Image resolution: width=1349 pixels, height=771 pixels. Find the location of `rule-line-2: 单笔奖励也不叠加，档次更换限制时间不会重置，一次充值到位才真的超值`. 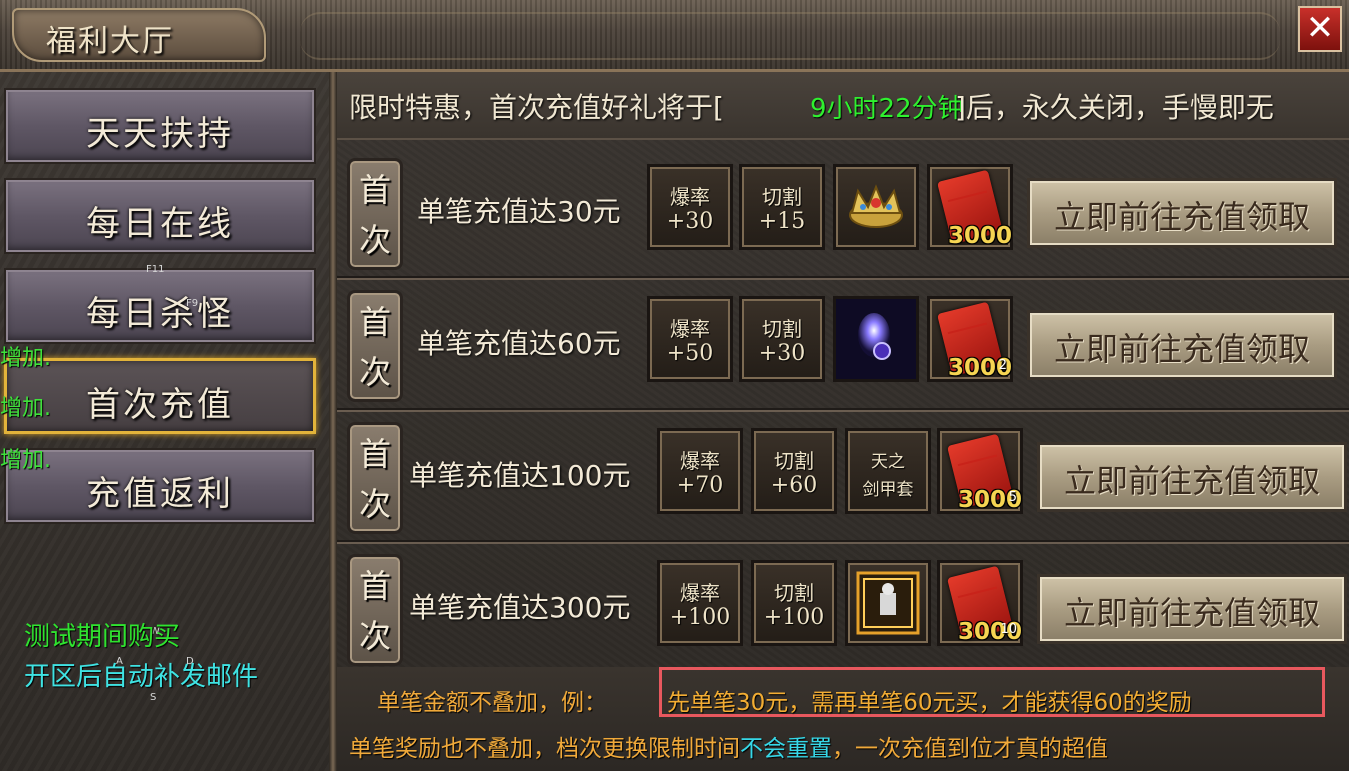

rule-line-2: 单笔奖励也不叠加，档次更换限制时间不会重置，一次充值到位才真的超值 is located at coordinates (728, 746).